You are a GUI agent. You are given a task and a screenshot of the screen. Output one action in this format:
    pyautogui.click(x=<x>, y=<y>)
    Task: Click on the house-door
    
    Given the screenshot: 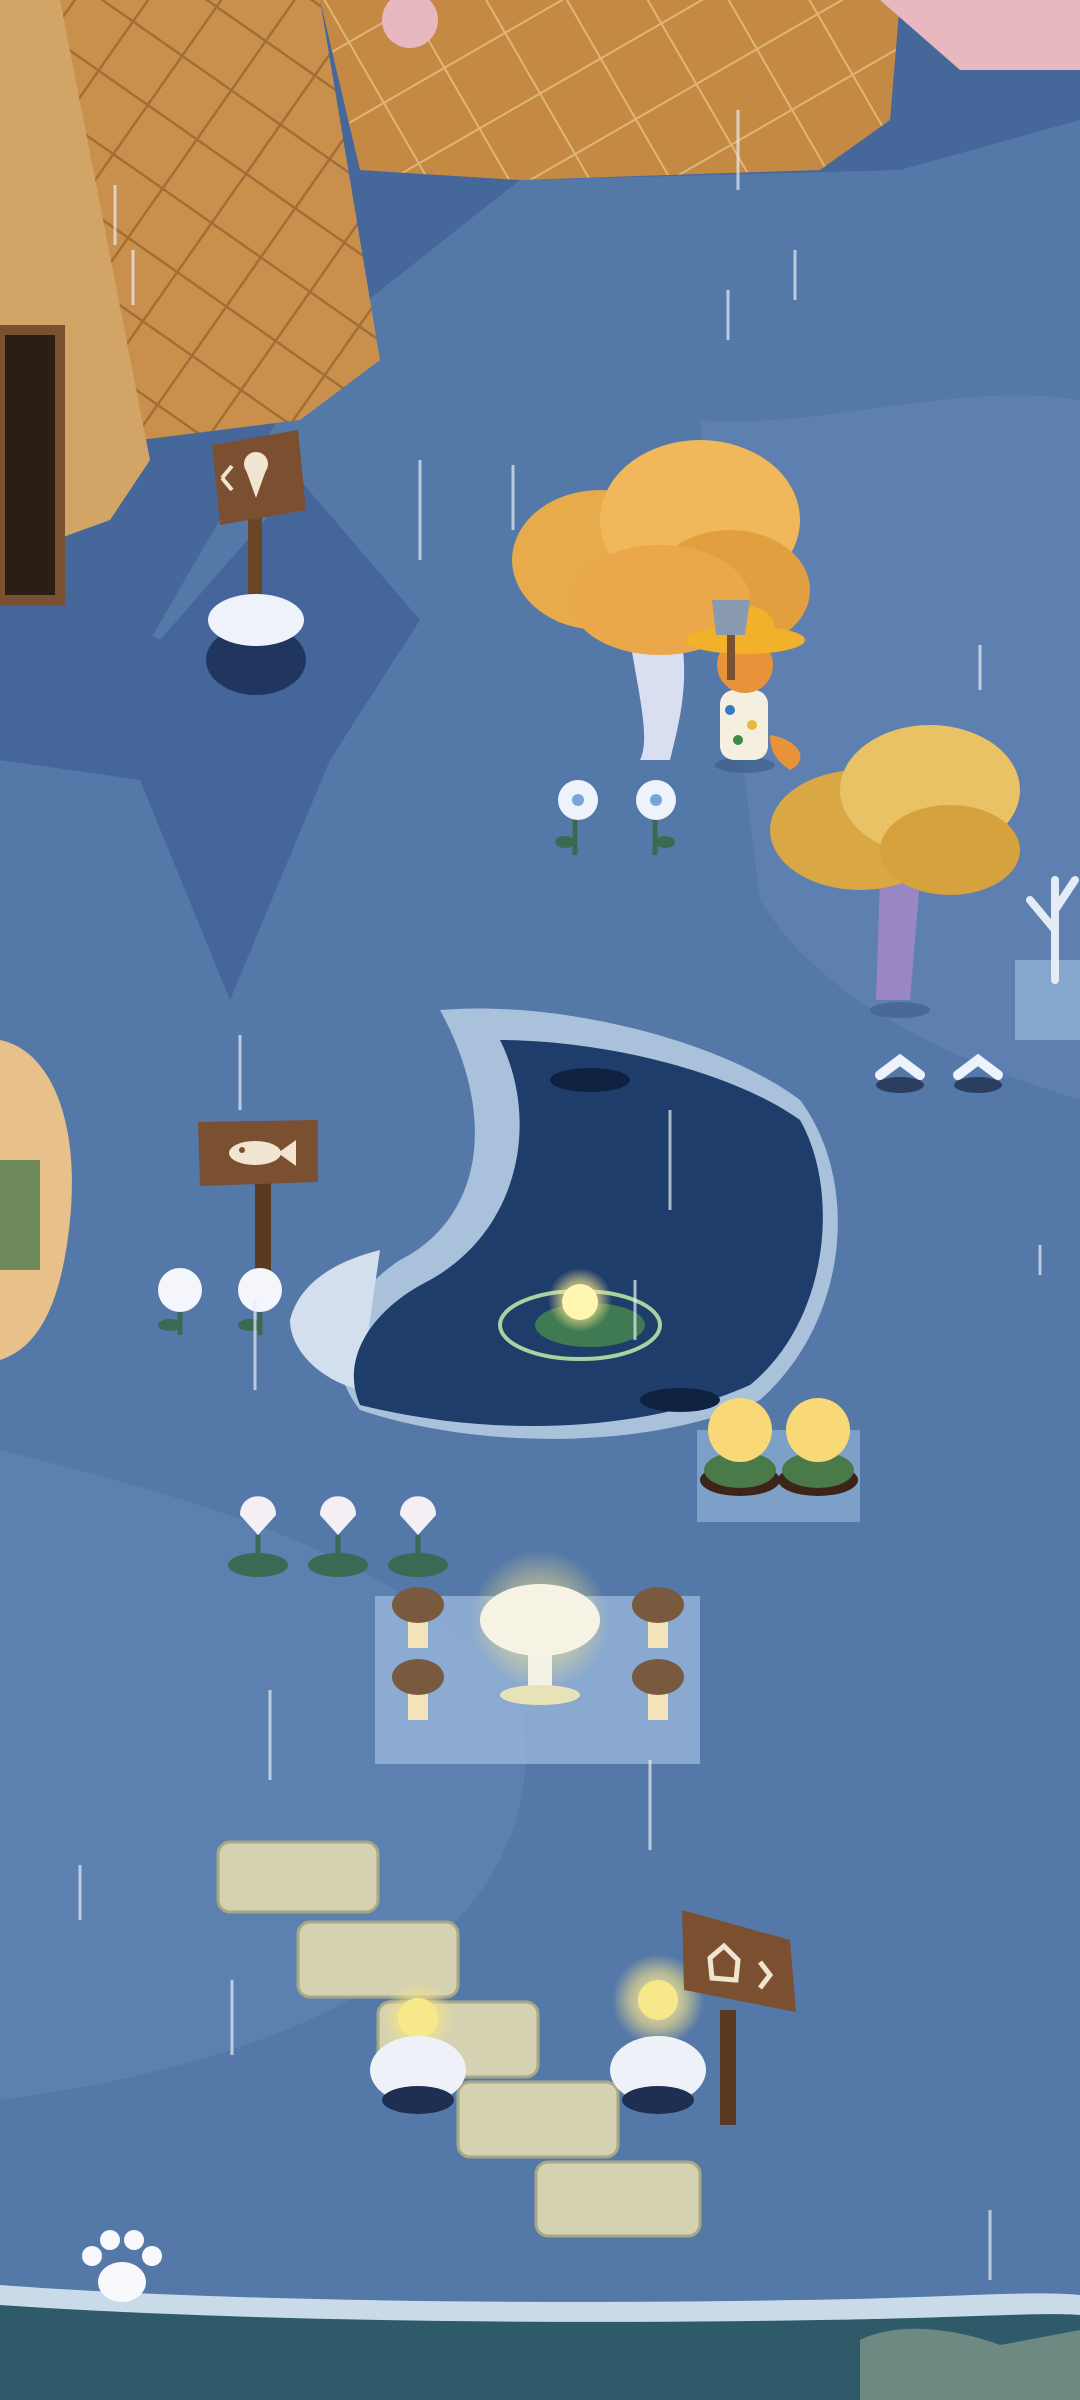 What is the action you would take?
    pyautogui.click(x=32, y=465)
    